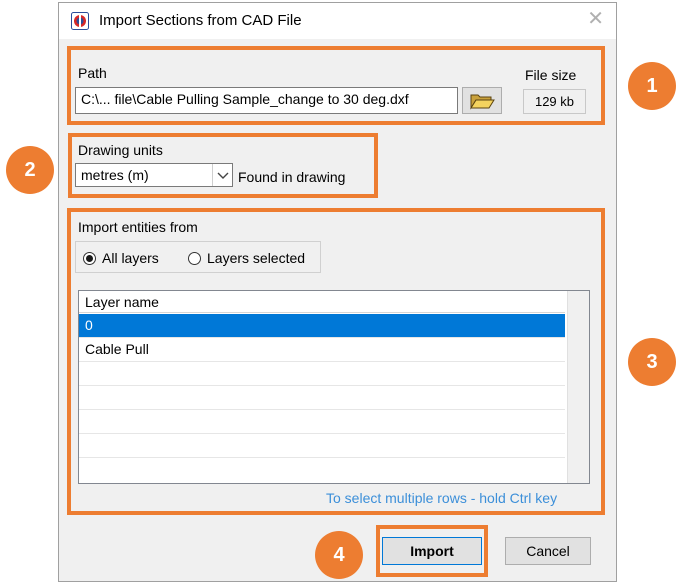  Describe the element at coordinates (339, 555) in the screenshot. I see `annotation-badge-4: 4` at that location.